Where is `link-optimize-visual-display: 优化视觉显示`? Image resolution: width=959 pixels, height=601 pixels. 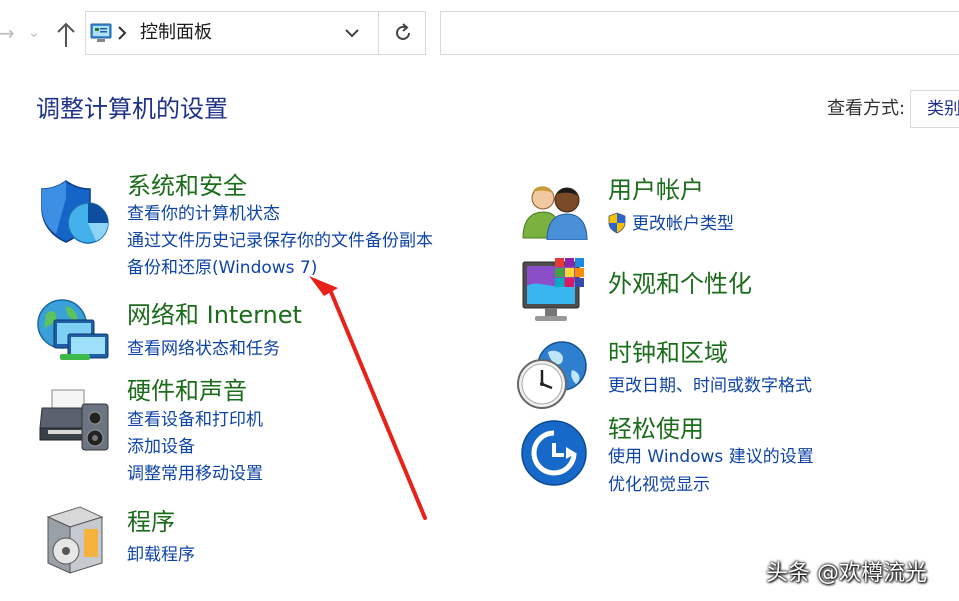 link-optimize-visual-display: 优化视觉显示 is located at coordinates (659, 485).